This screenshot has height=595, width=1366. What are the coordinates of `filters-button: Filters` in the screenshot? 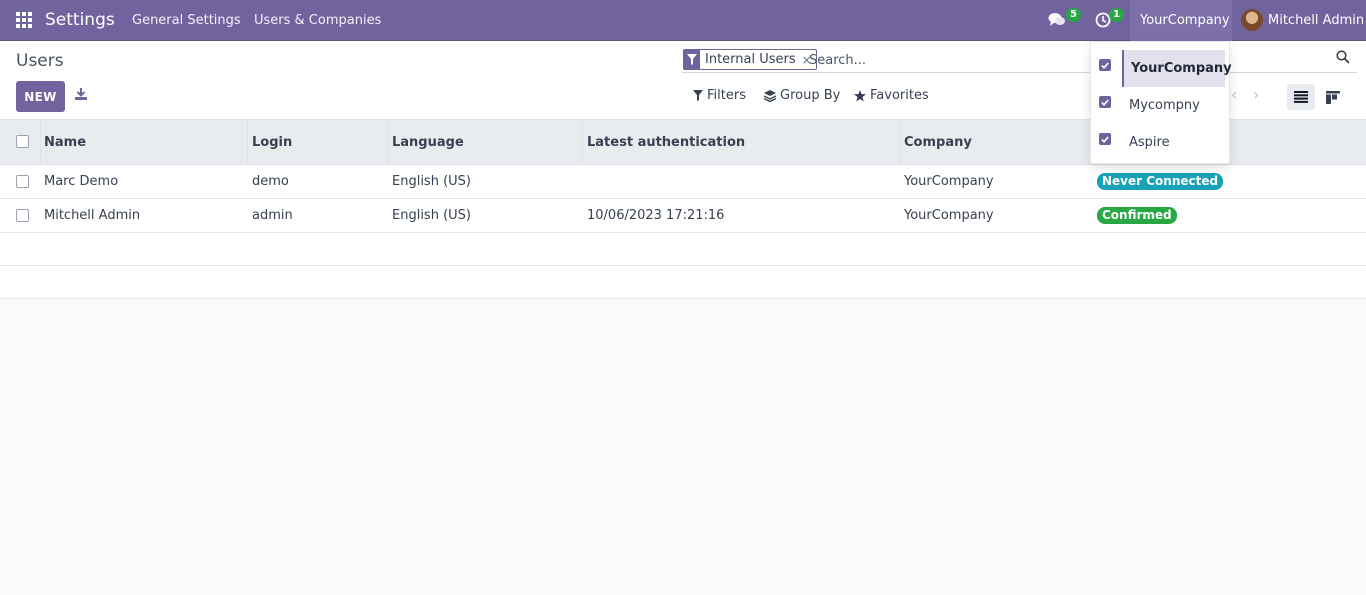 It's located at (719, 95).